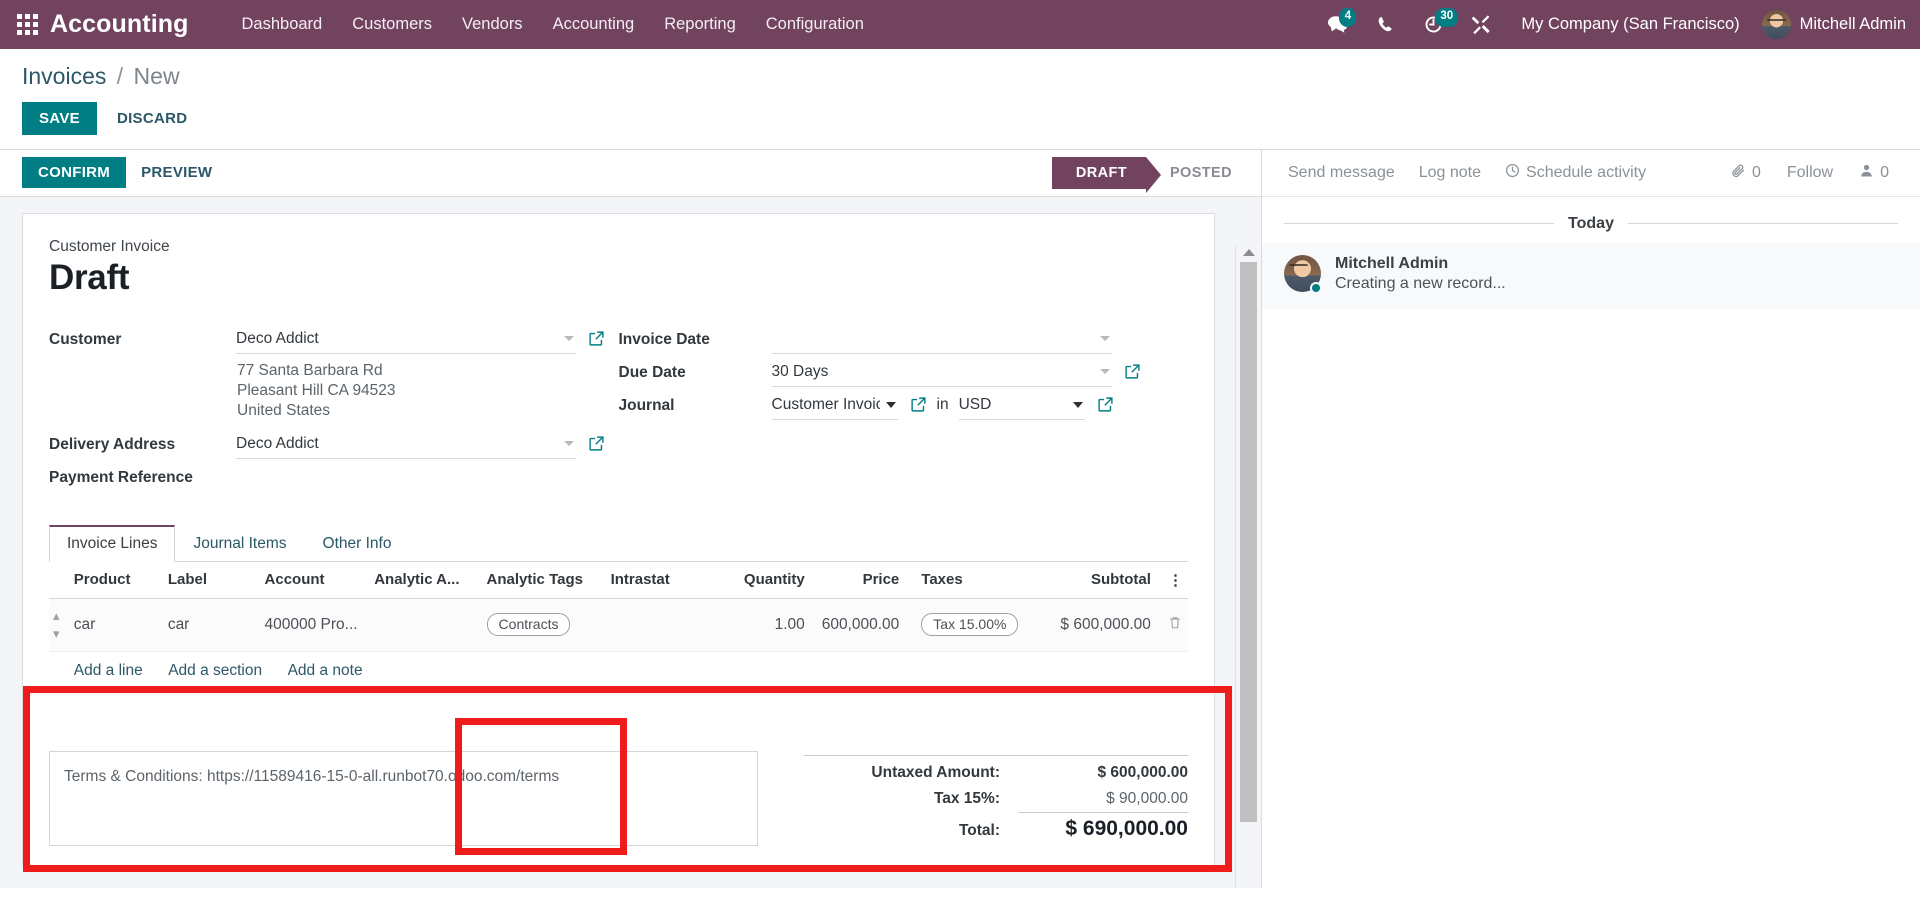  I want to click on customer-input: Deco Addict, so click(406, 339).